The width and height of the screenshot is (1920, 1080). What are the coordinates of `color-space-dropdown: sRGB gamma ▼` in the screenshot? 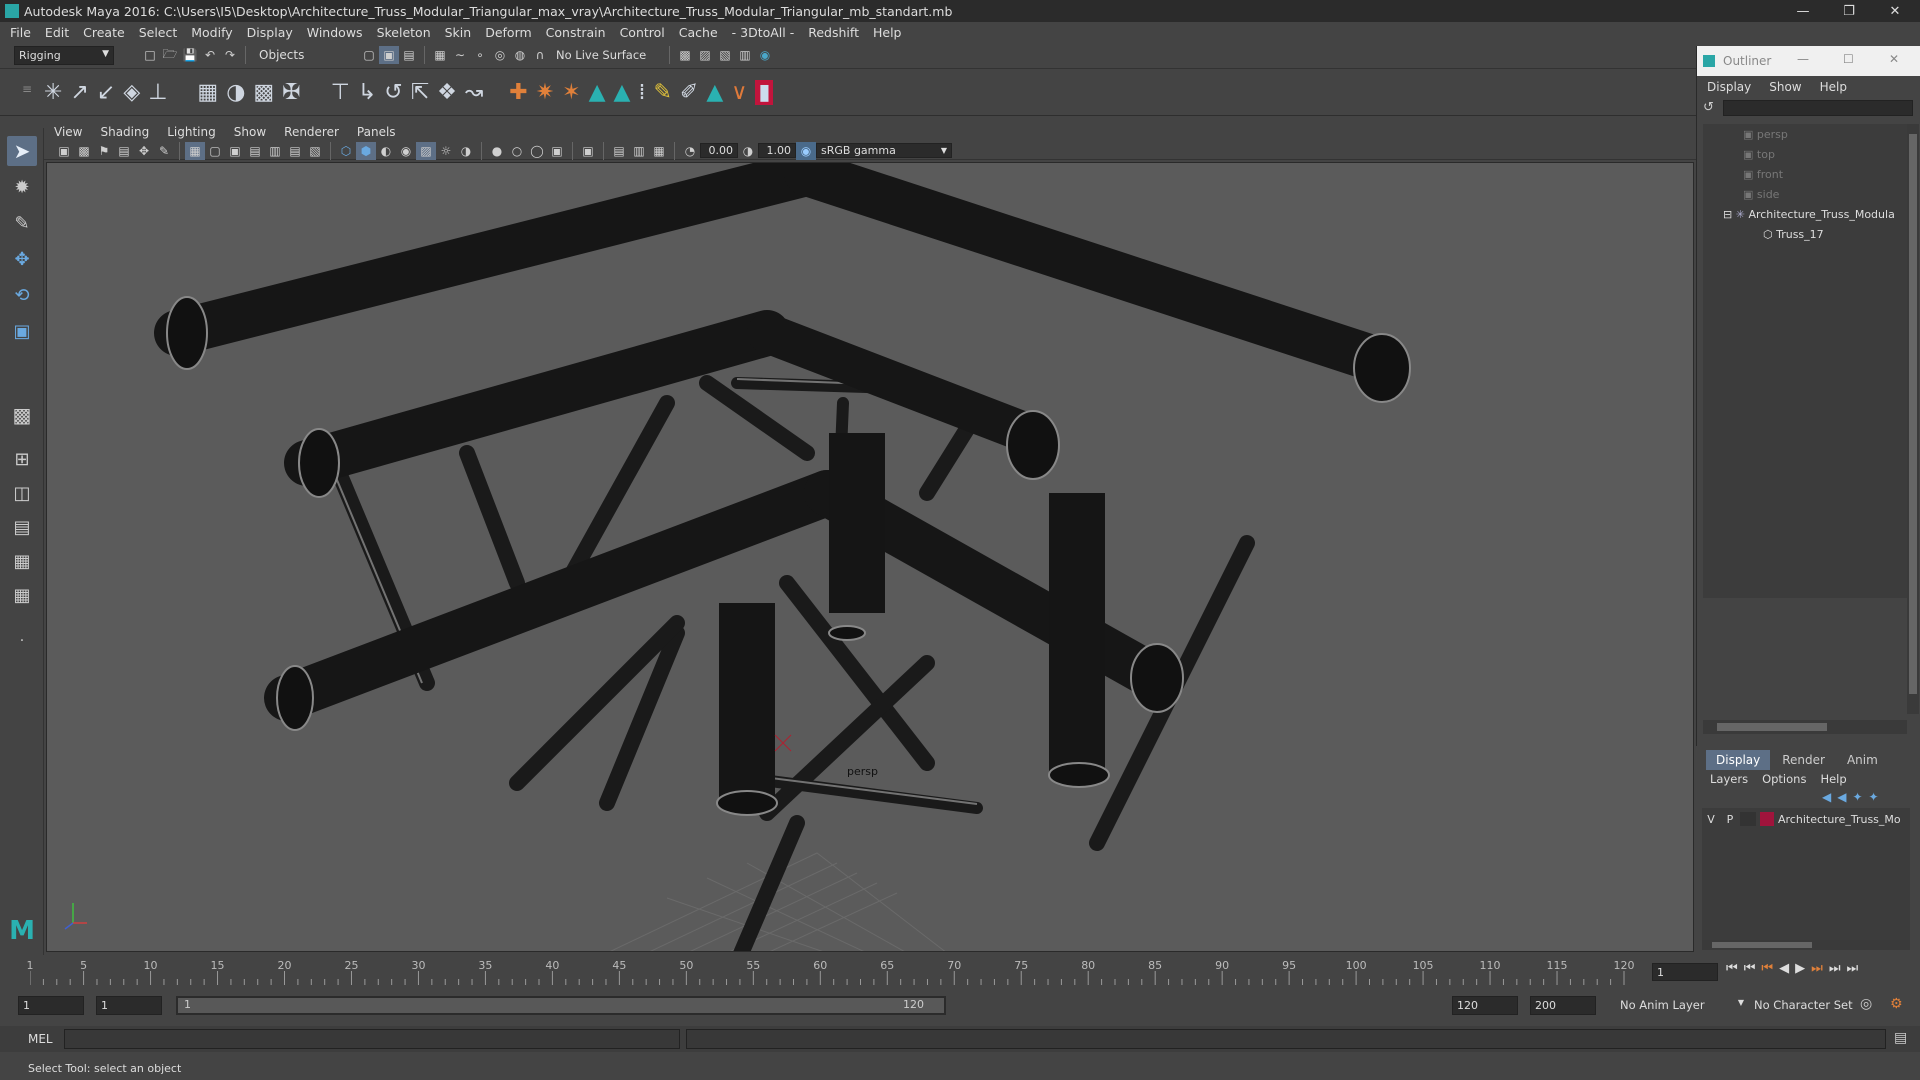 It's located at (884, 150).